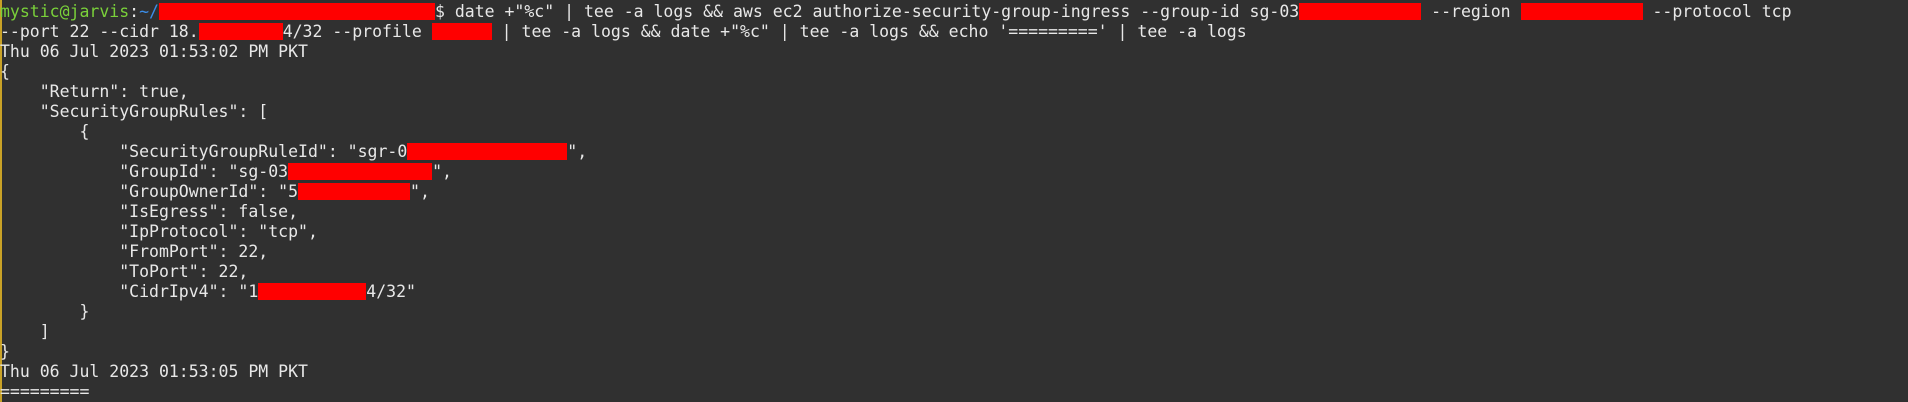 This screenshot has width=1908, height=402. Describe the element at coordinates (204, 151) in the screenshot. I see `json-text: "SecurityGroupRuleId": "sgr-0` at that location.